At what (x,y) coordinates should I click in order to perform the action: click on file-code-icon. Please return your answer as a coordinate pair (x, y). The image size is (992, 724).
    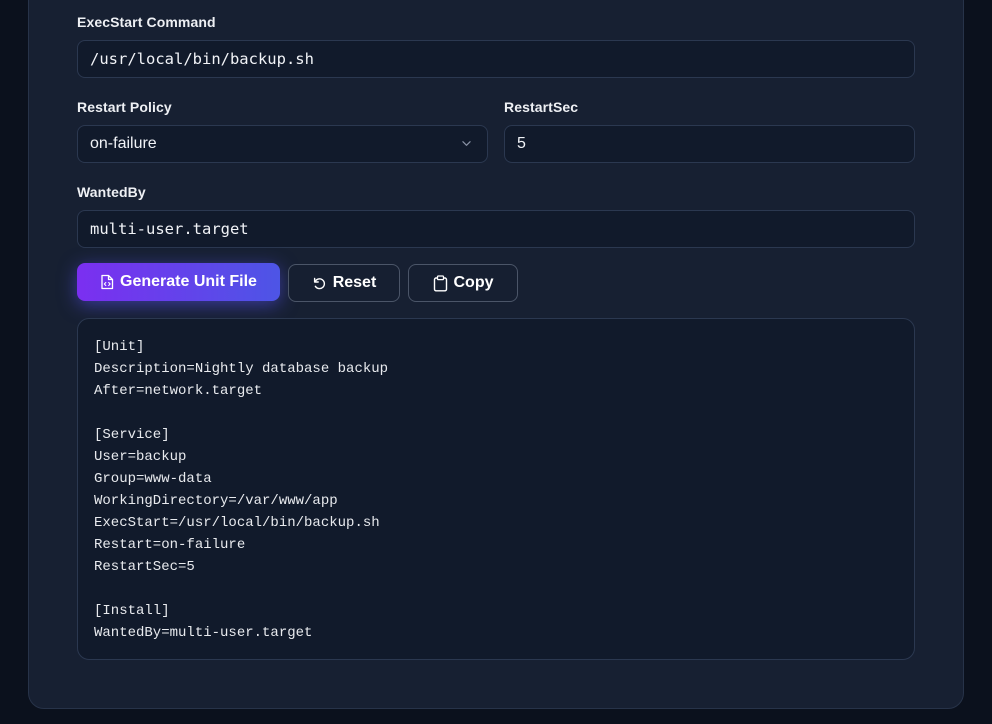
    Looking at the image, I should click on (107, 282).